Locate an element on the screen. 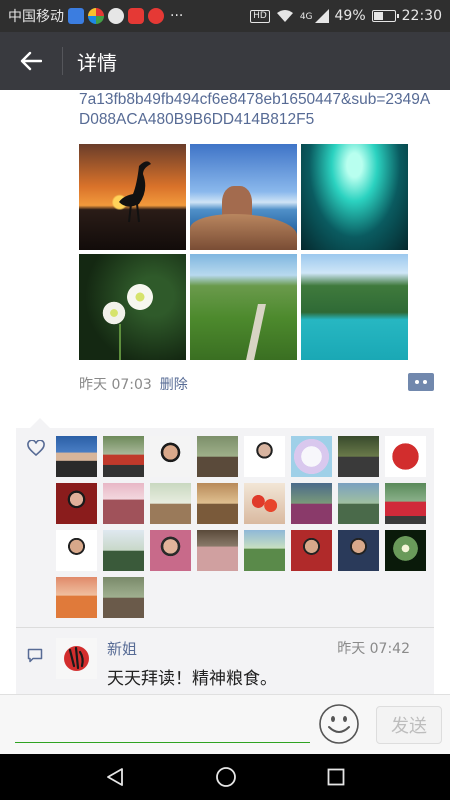  system-nav-bar is located at coordinates (225, 777).